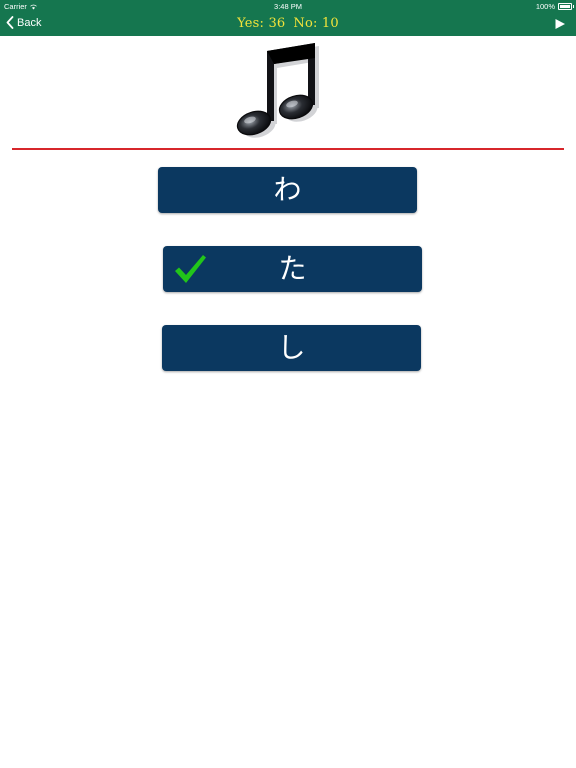 The image size is (576, 768). I want to click on yes-count: Yes: 36, so click(261, 23).